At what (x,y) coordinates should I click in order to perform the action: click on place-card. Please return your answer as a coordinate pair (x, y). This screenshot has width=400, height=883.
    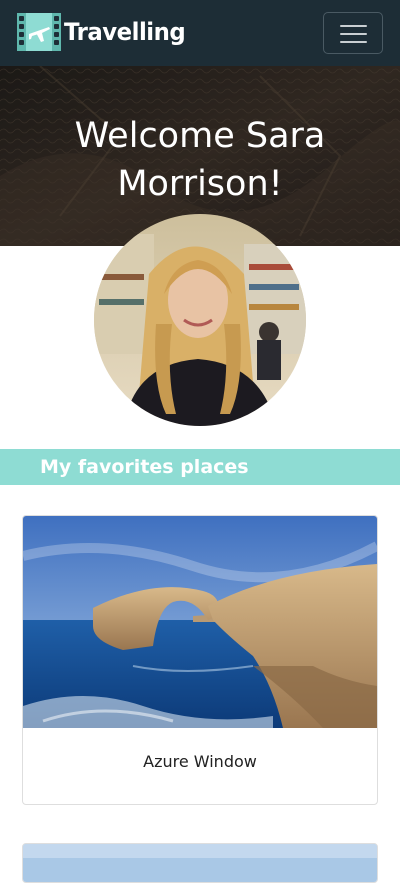
    Looking at the image, I should click on (200, 863).